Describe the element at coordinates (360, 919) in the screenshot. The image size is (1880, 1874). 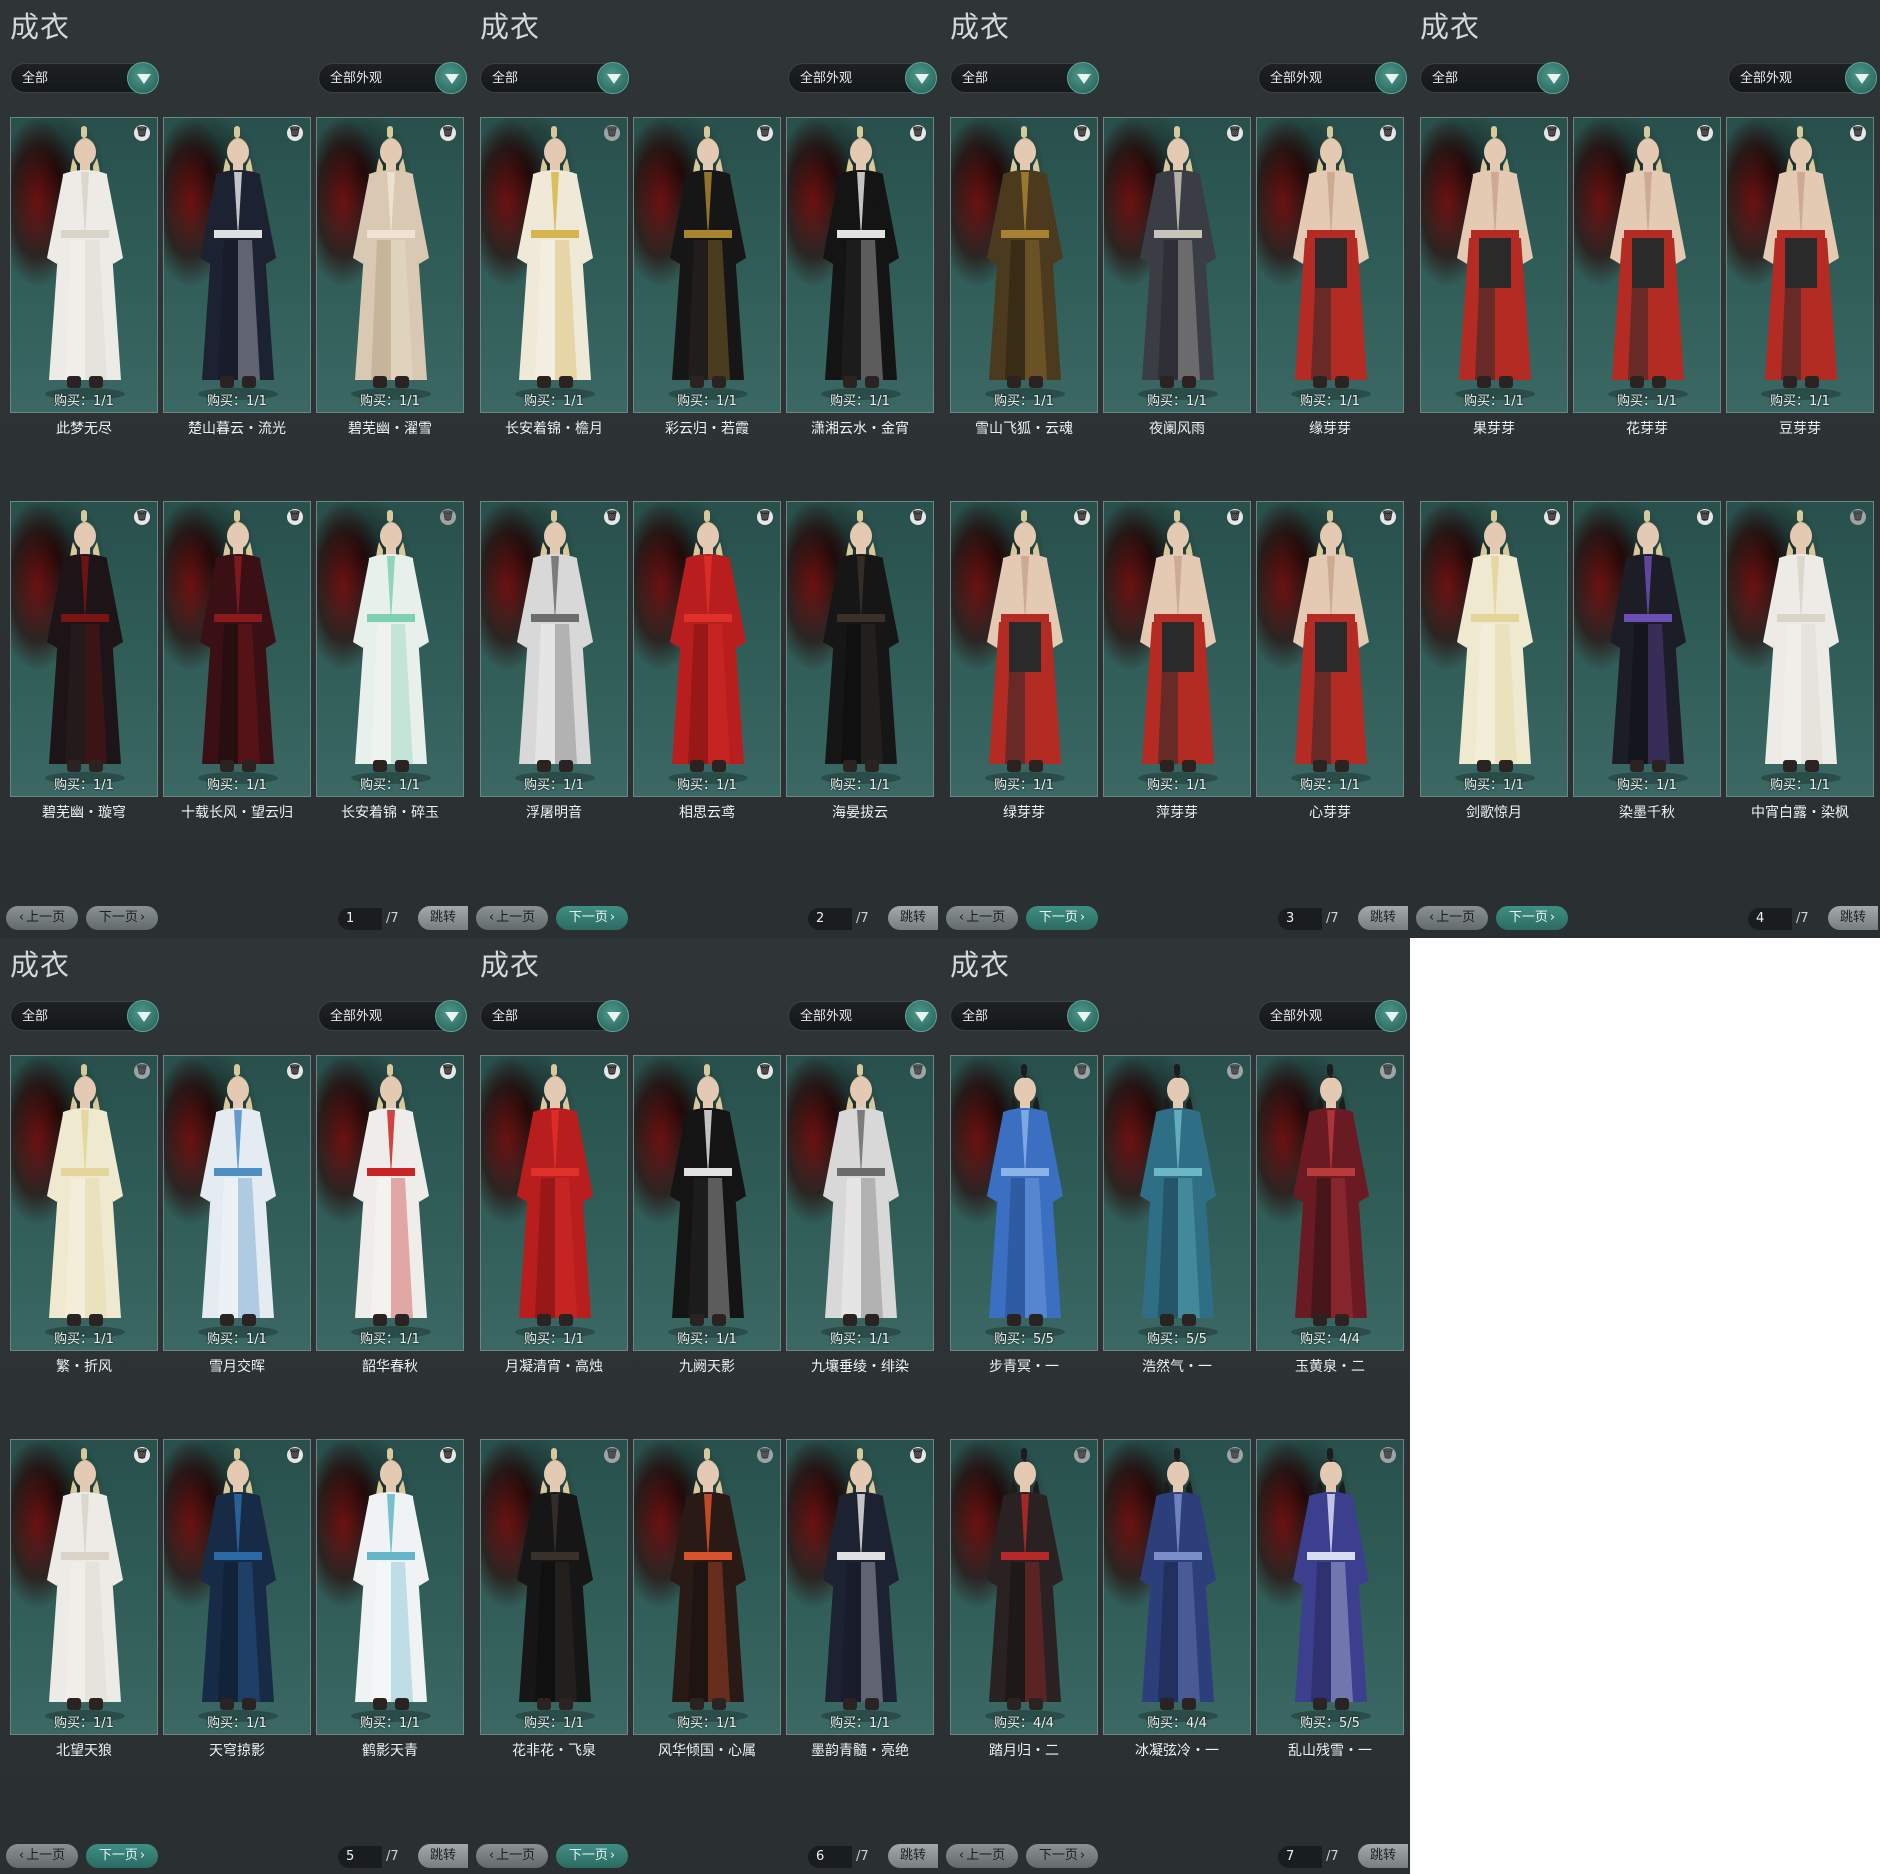
I see `page-number-input: 1` at that location.